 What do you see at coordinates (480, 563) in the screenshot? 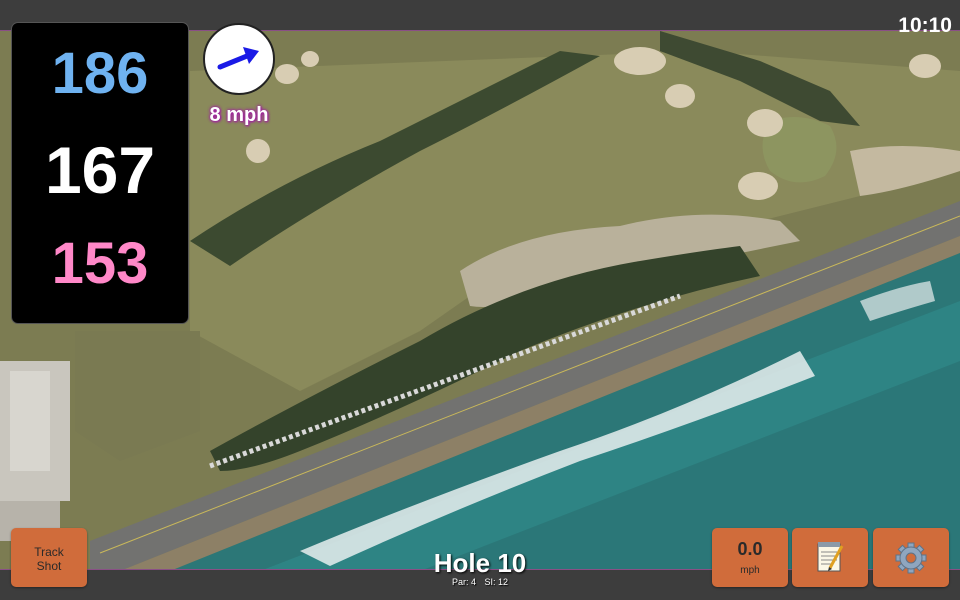
I see `hole-title: Hole 10` at bounding box center [480, 563].